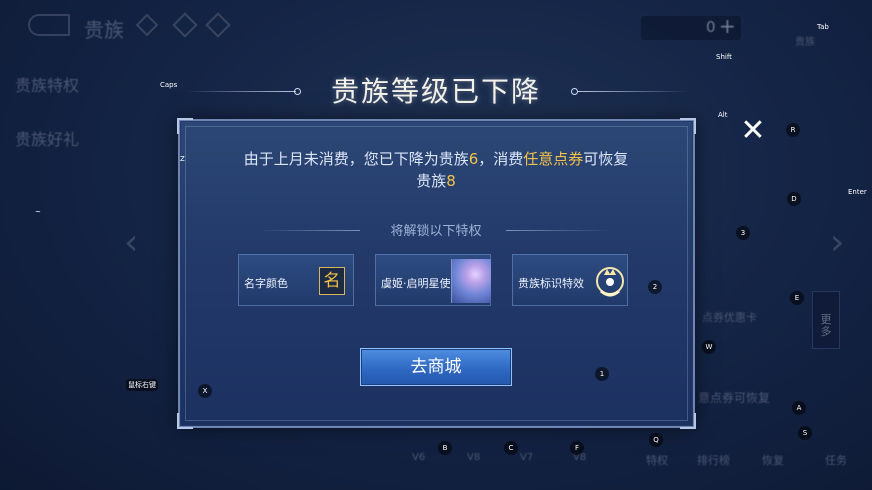  I want to click on key-hint-tab: Tab, so click(823, 27).